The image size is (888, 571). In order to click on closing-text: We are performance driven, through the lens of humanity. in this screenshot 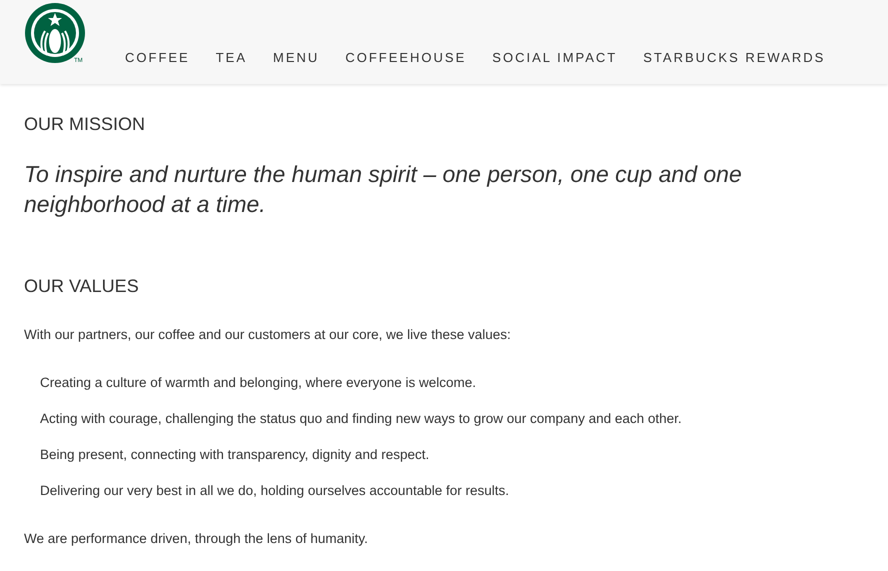, I will do `click(196, 539)`.